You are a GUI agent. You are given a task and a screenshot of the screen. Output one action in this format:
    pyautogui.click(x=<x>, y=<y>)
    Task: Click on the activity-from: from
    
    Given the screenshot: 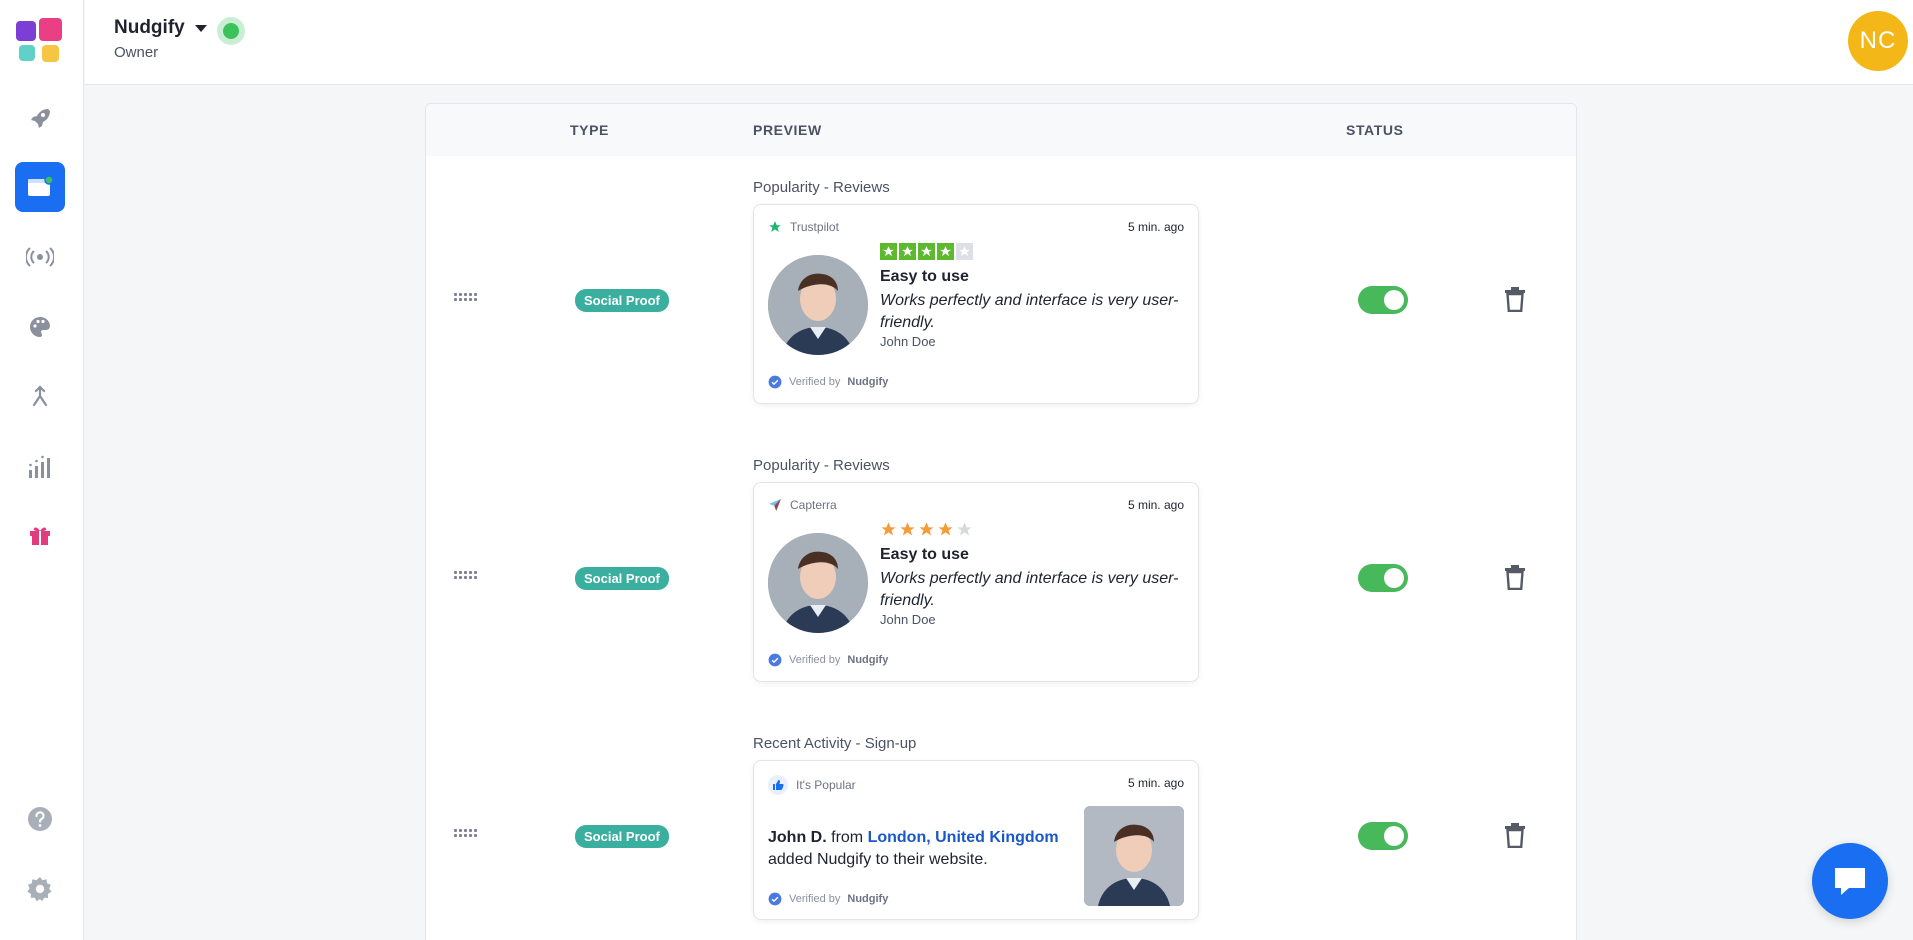 What is the action you would take?
    pyautogui.click(x=847, y=837)
    